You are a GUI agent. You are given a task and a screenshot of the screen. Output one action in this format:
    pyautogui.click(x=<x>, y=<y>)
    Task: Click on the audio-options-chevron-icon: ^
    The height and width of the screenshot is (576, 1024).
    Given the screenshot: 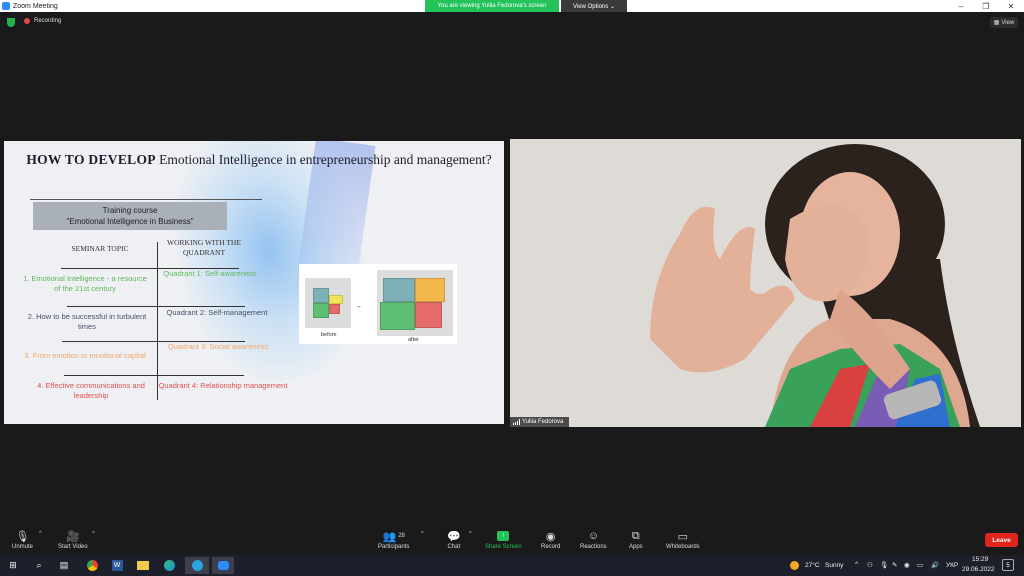 What is the action you would take?
    pyautogui.click(x=40, y=534)
    